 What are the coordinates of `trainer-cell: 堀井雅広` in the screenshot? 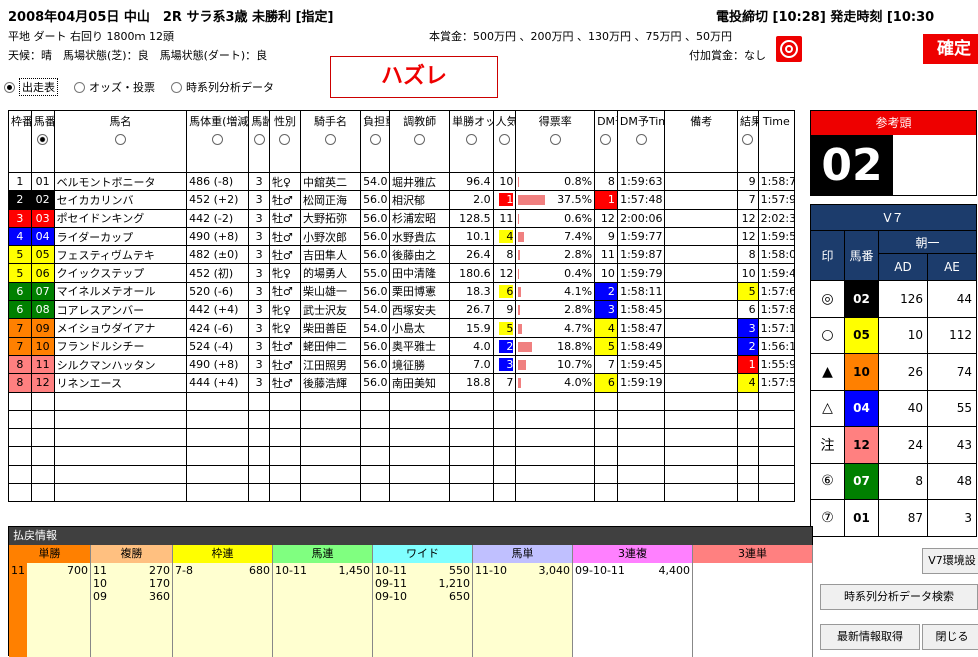 It's located at (420, 181).